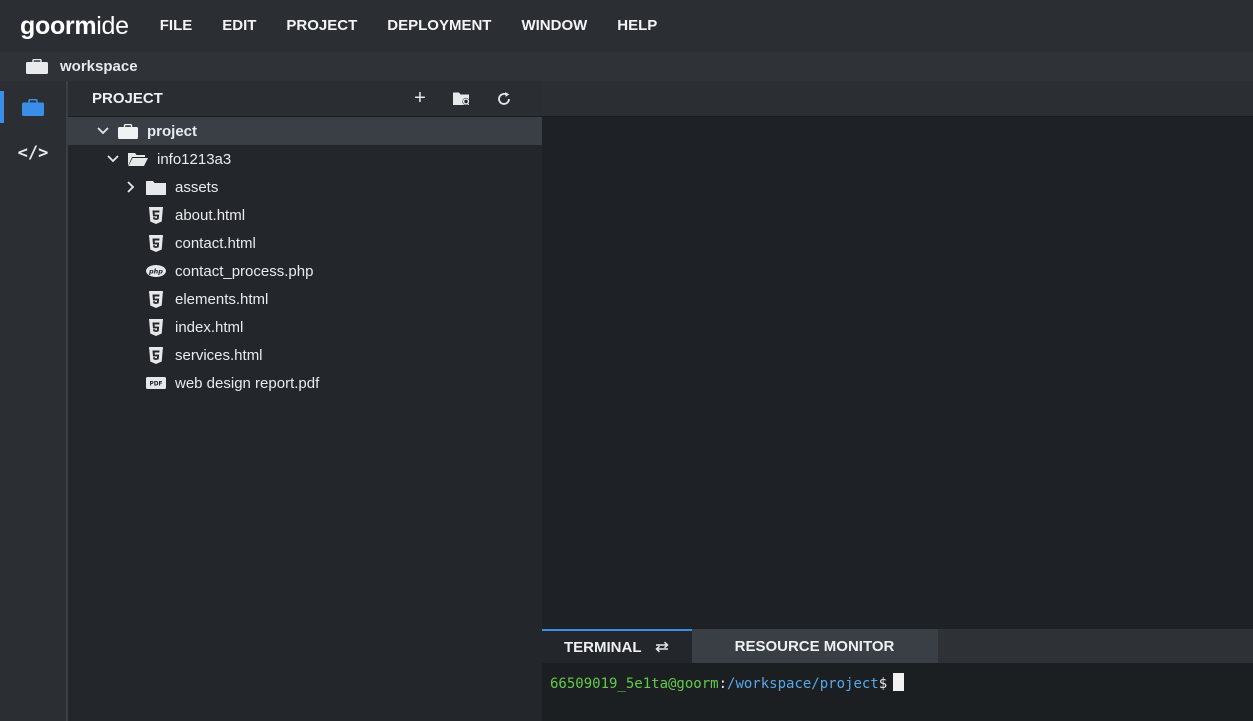 This screenshot has height=721, width=1253. I want to click on tab-terminal: TERMINAL, so click(617, 646).